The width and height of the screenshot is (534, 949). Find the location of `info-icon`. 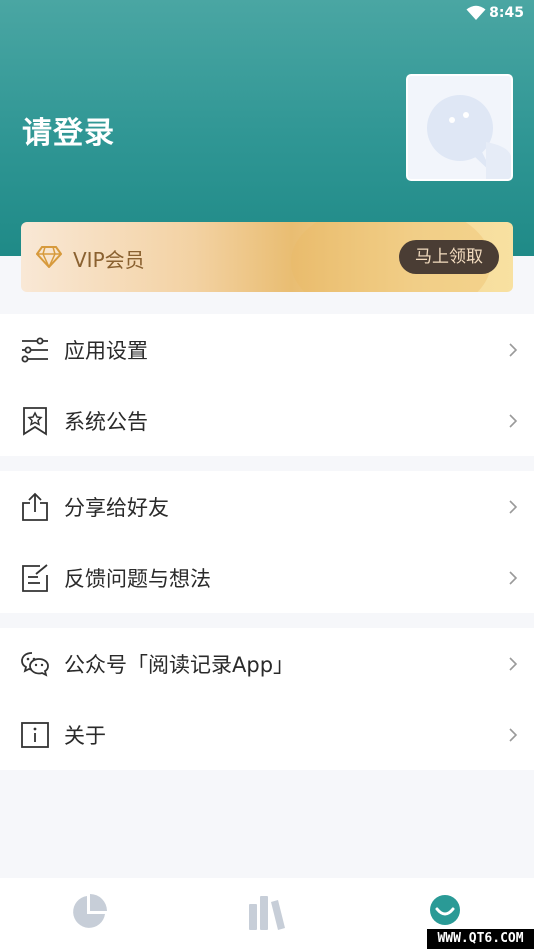

info-icon is located at coordinates (35, 735).